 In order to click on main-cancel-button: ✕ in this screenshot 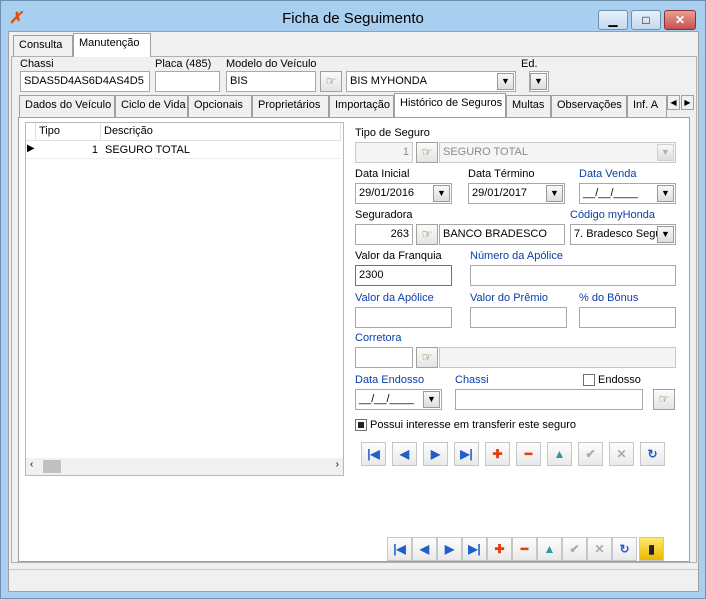, I will do `click(599, 549)`.